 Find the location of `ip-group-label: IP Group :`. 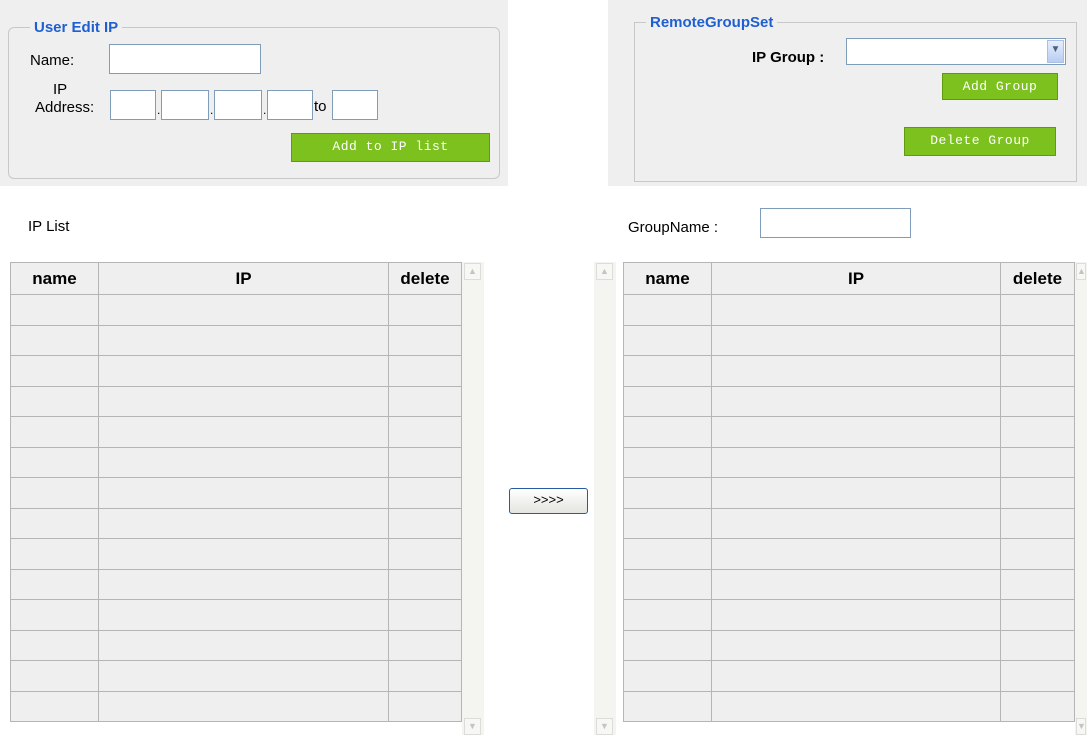

ip-group-label: IP Group : is located at coordinates (788, 57).